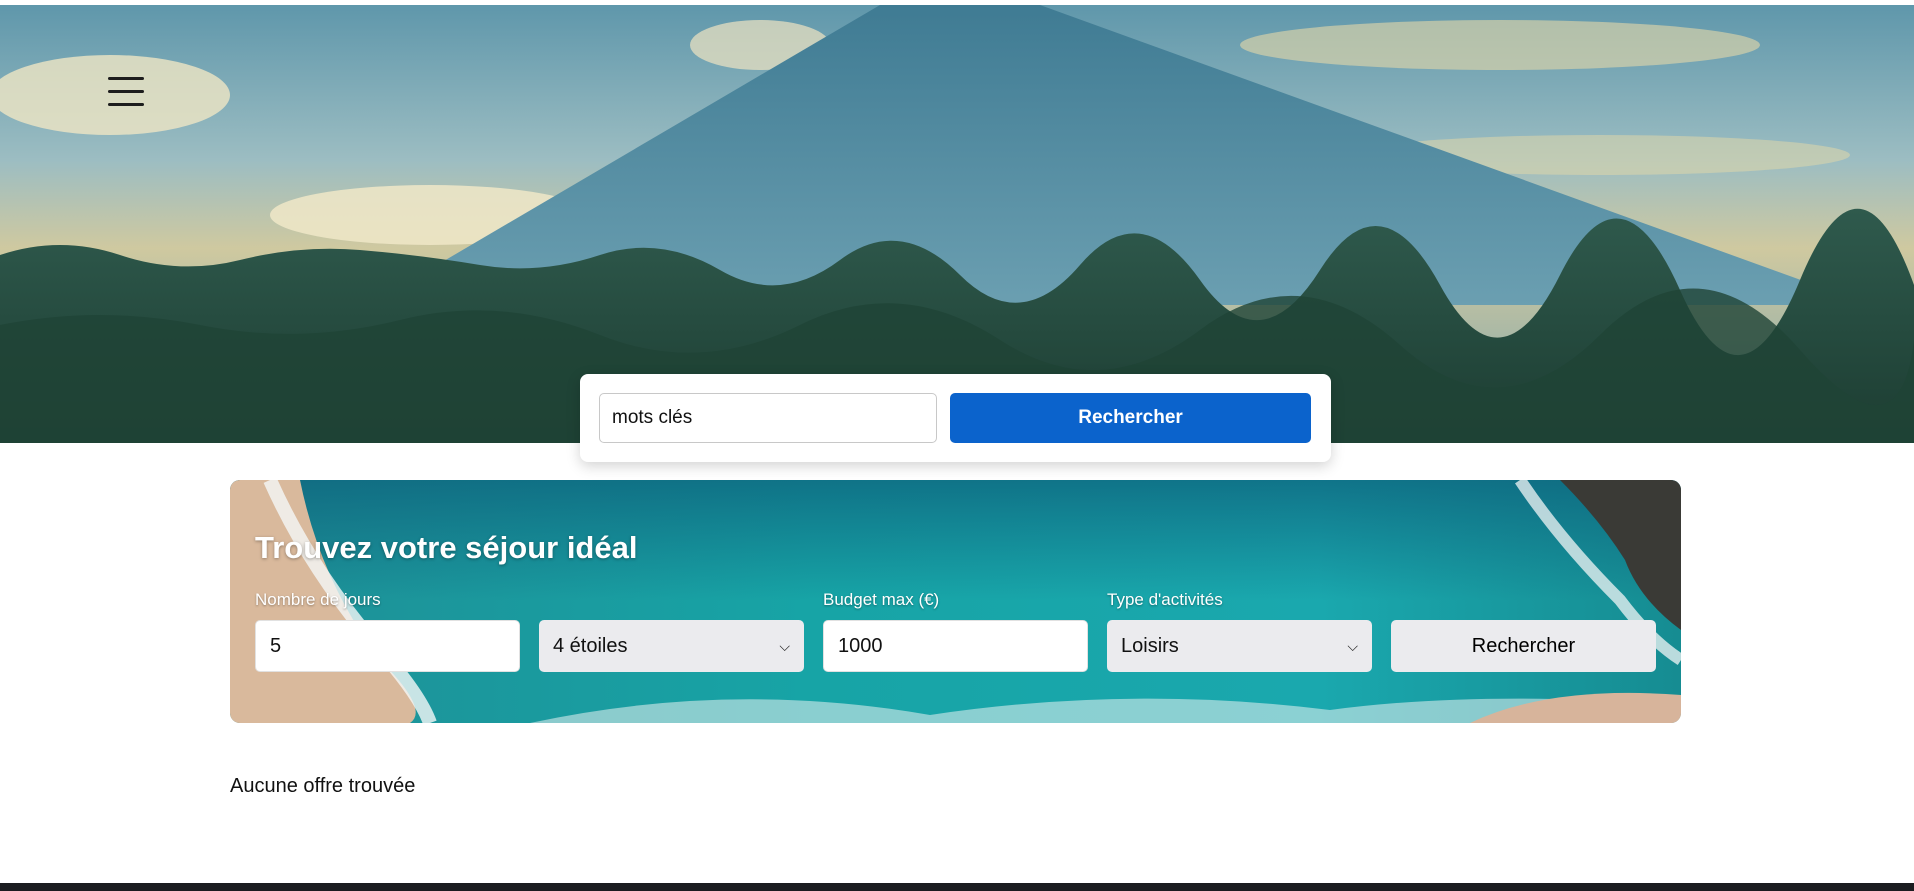  Describe the element at coordinates (276, 645) in the screenshot. I see `days-value: 5` at that location.